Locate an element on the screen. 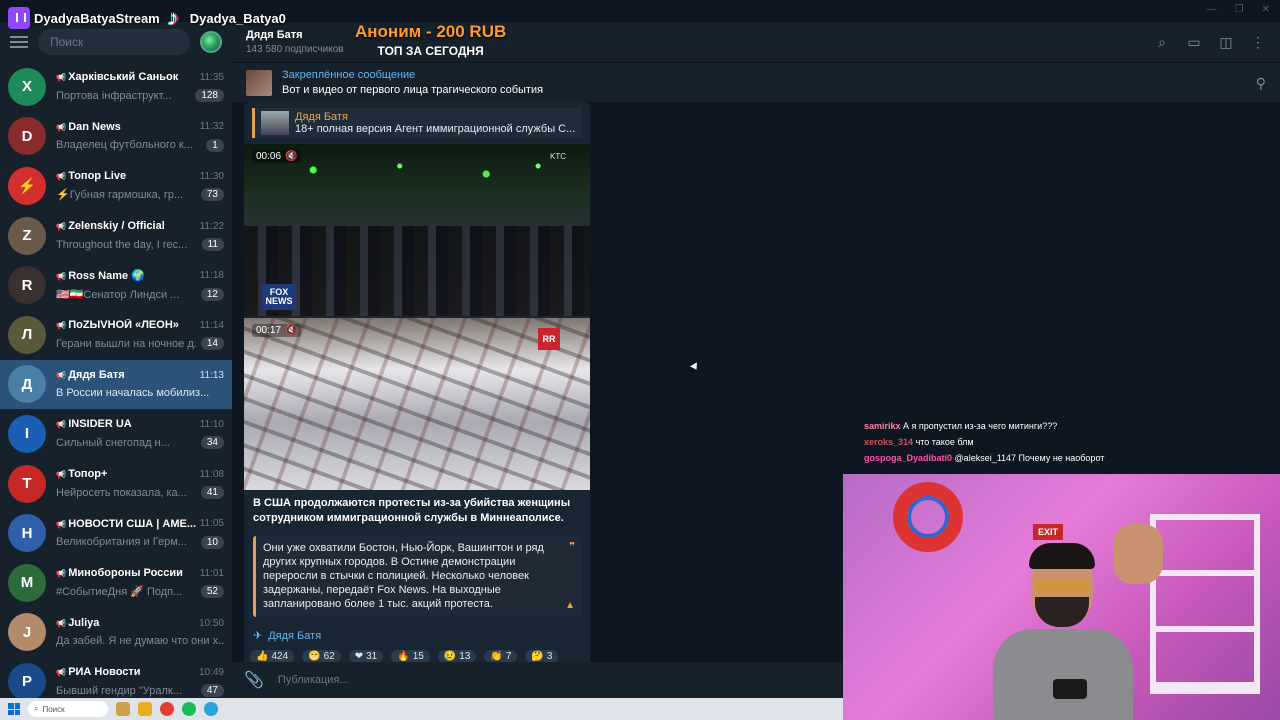 The image size is (1280, 720). avatar-initial: R is located at coordinates (27, 285).